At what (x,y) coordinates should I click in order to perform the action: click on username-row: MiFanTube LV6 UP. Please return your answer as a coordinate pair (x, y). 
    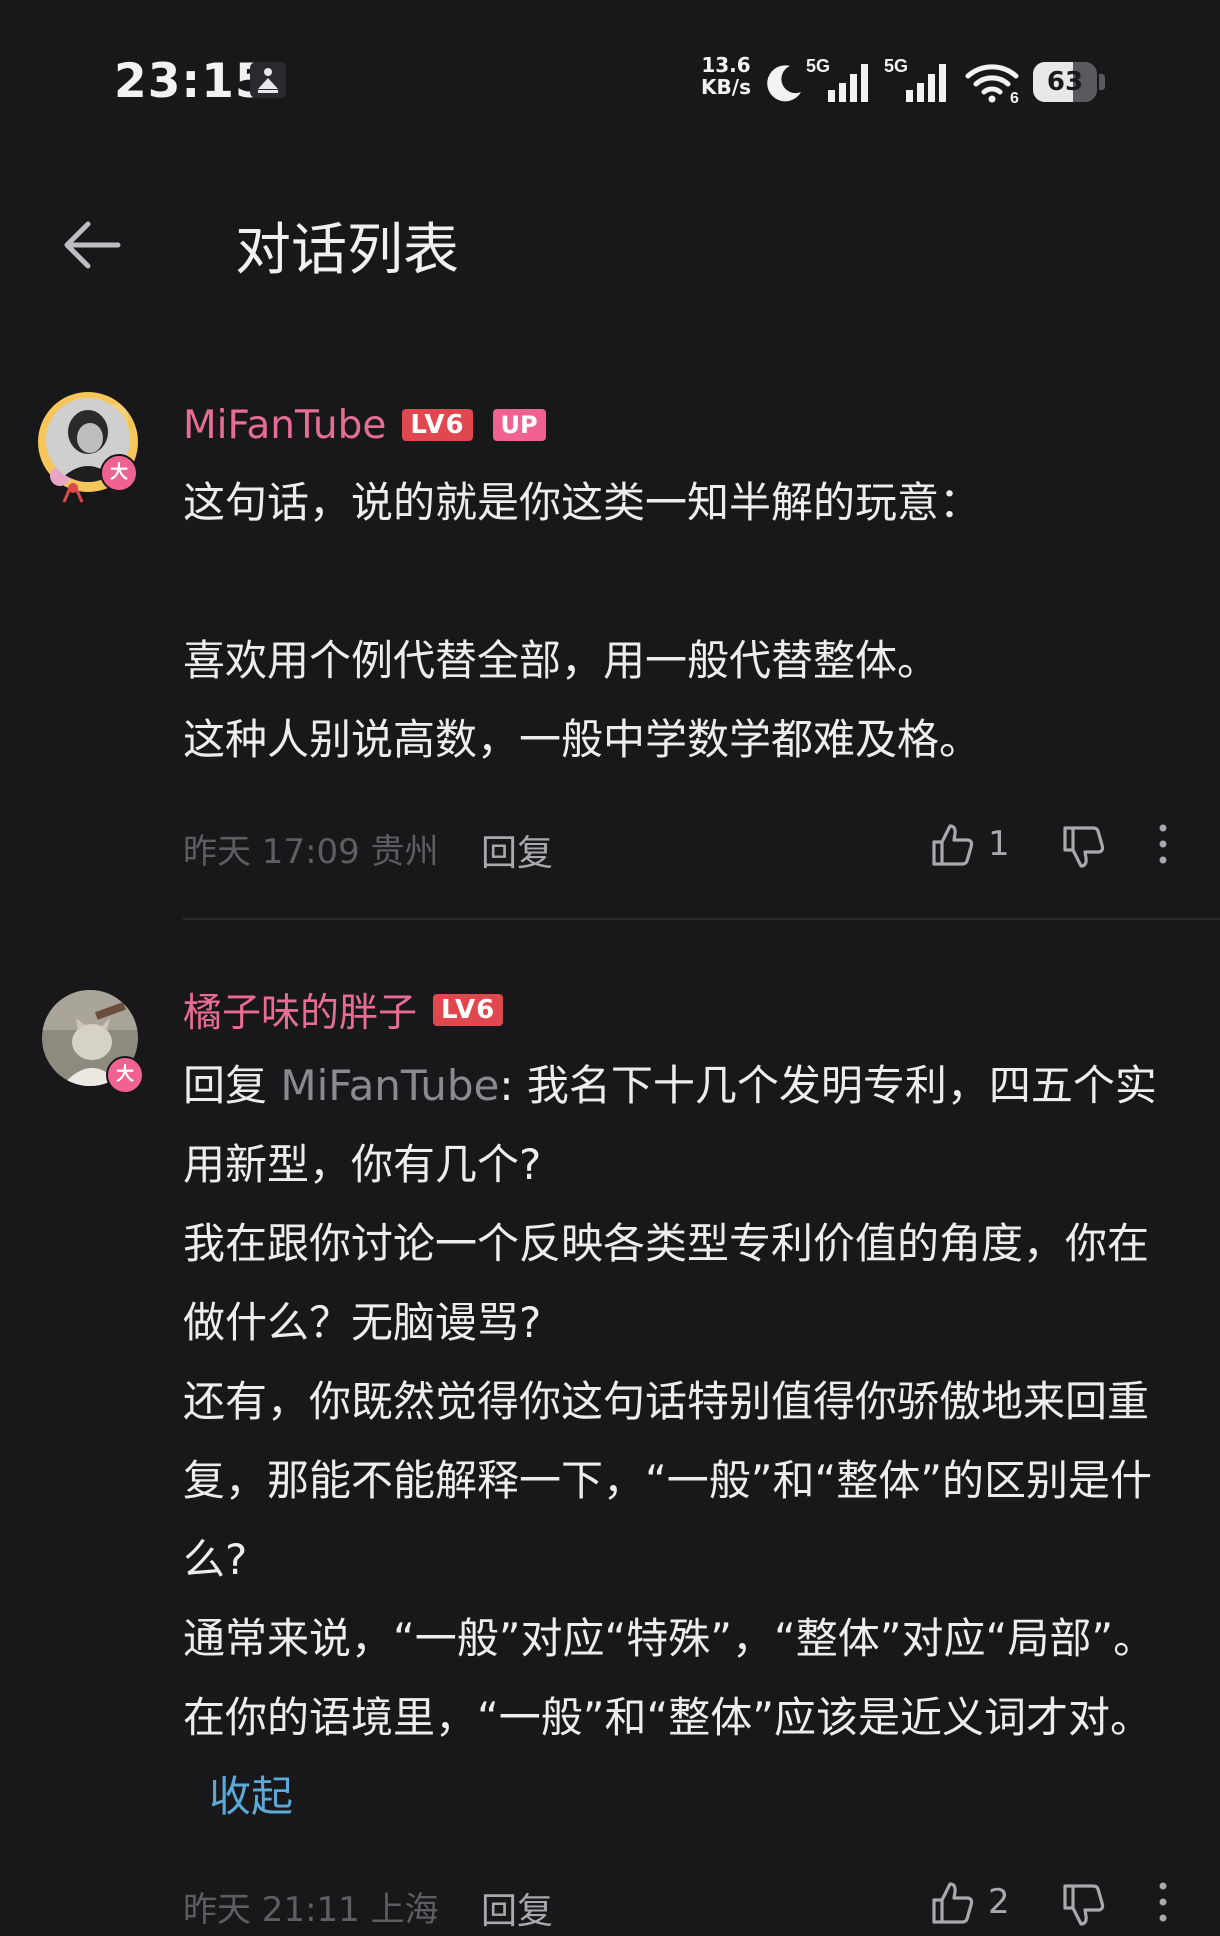
    Looking at the image, I should click on (364, 425).